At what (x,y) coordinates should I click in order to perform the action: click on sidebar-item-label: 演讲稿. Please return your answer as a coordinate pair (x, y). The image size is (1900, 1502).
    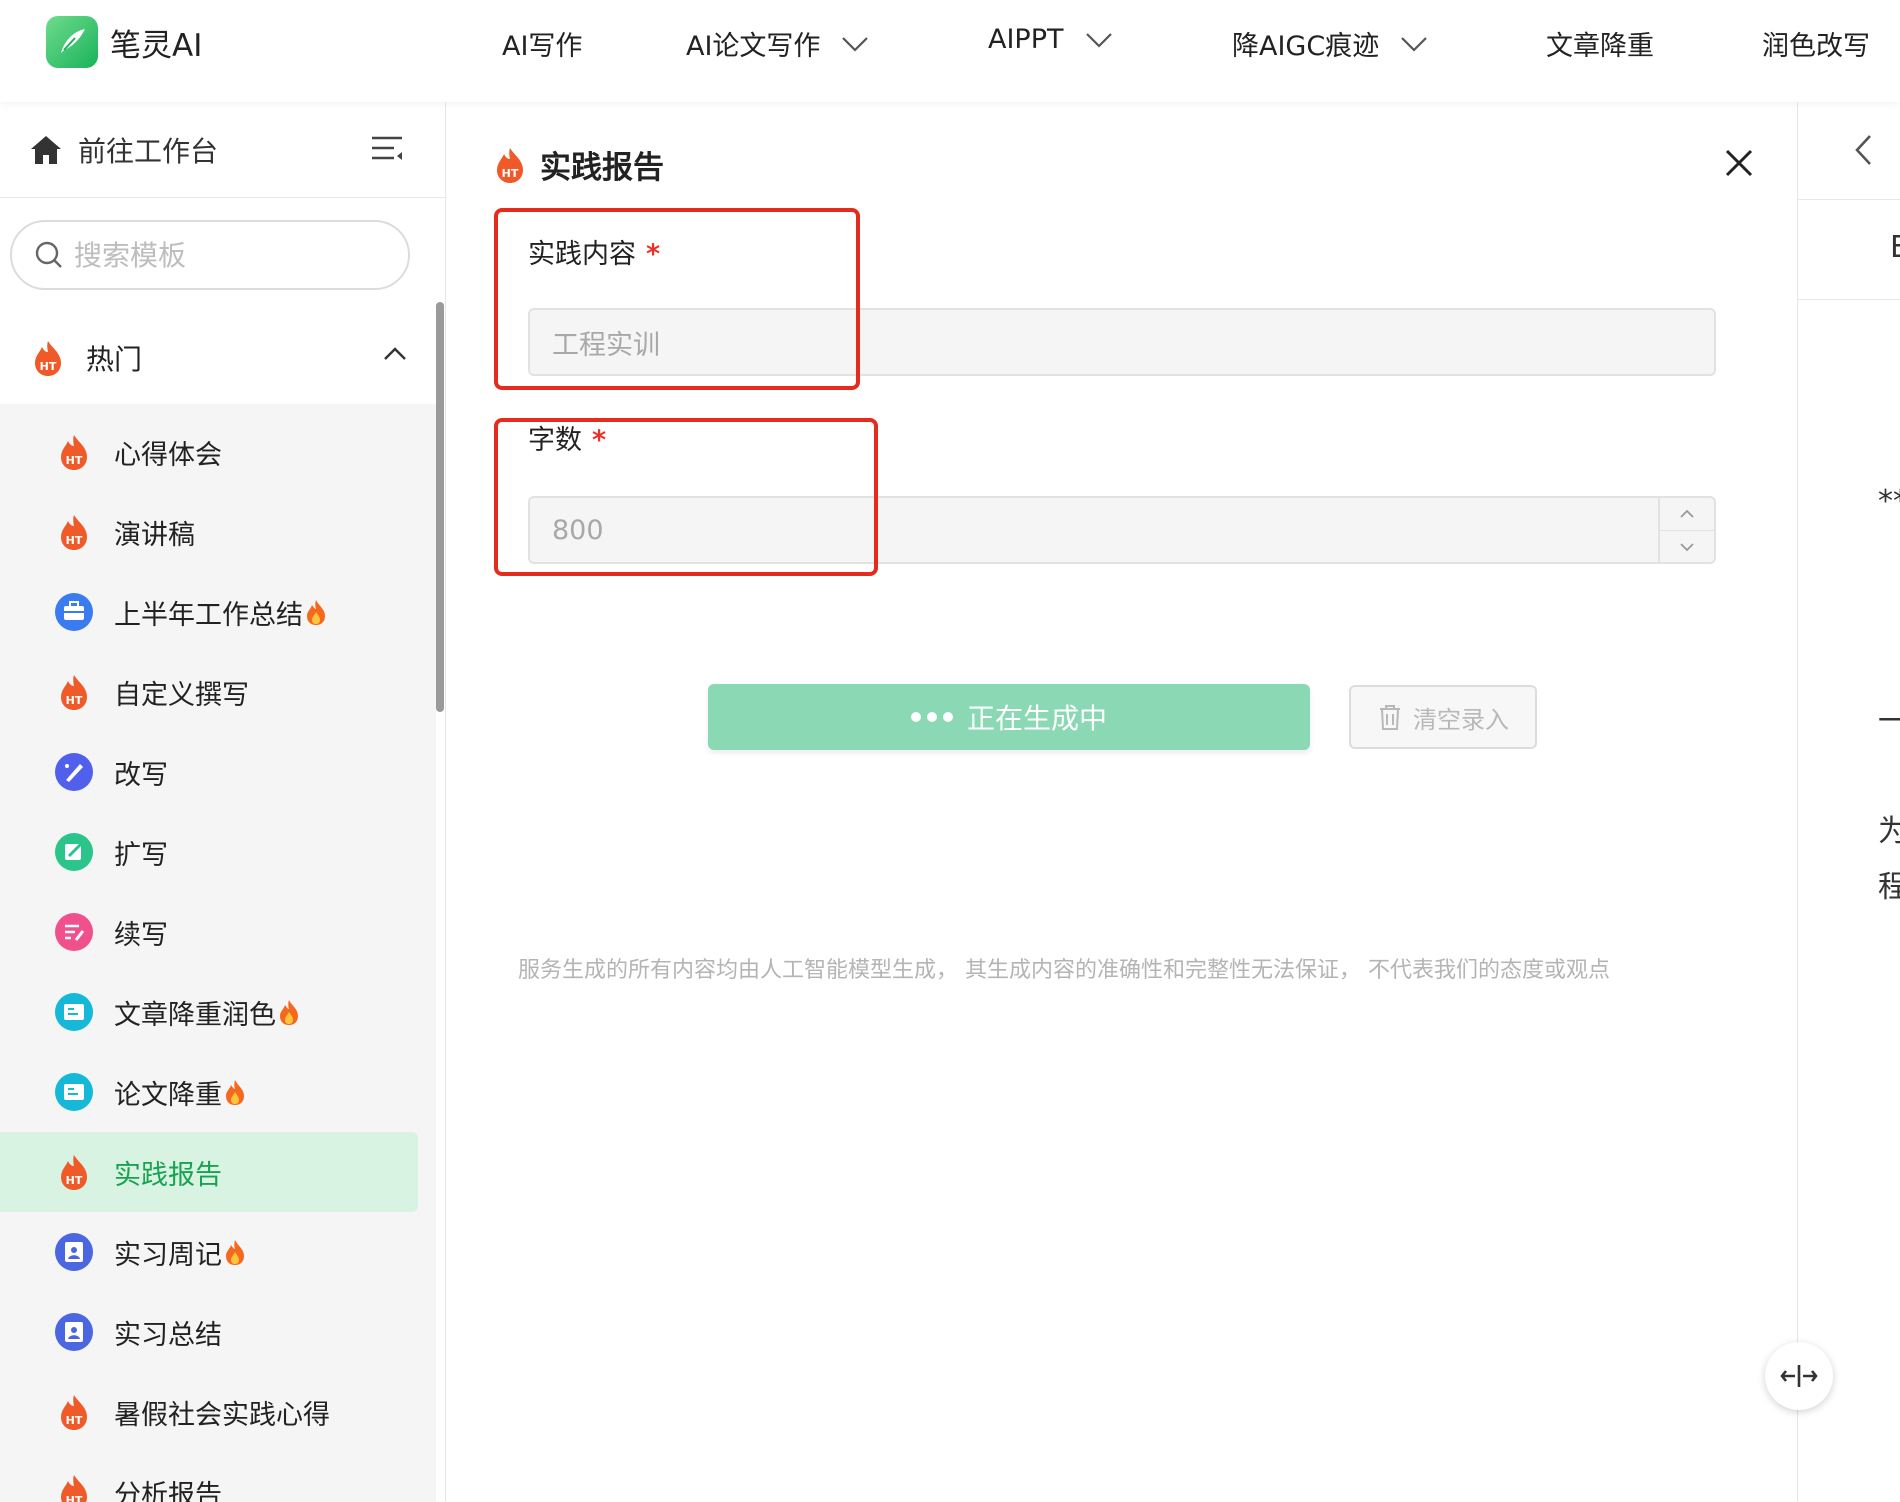
    Looking at the image, I should click on (154, 535).